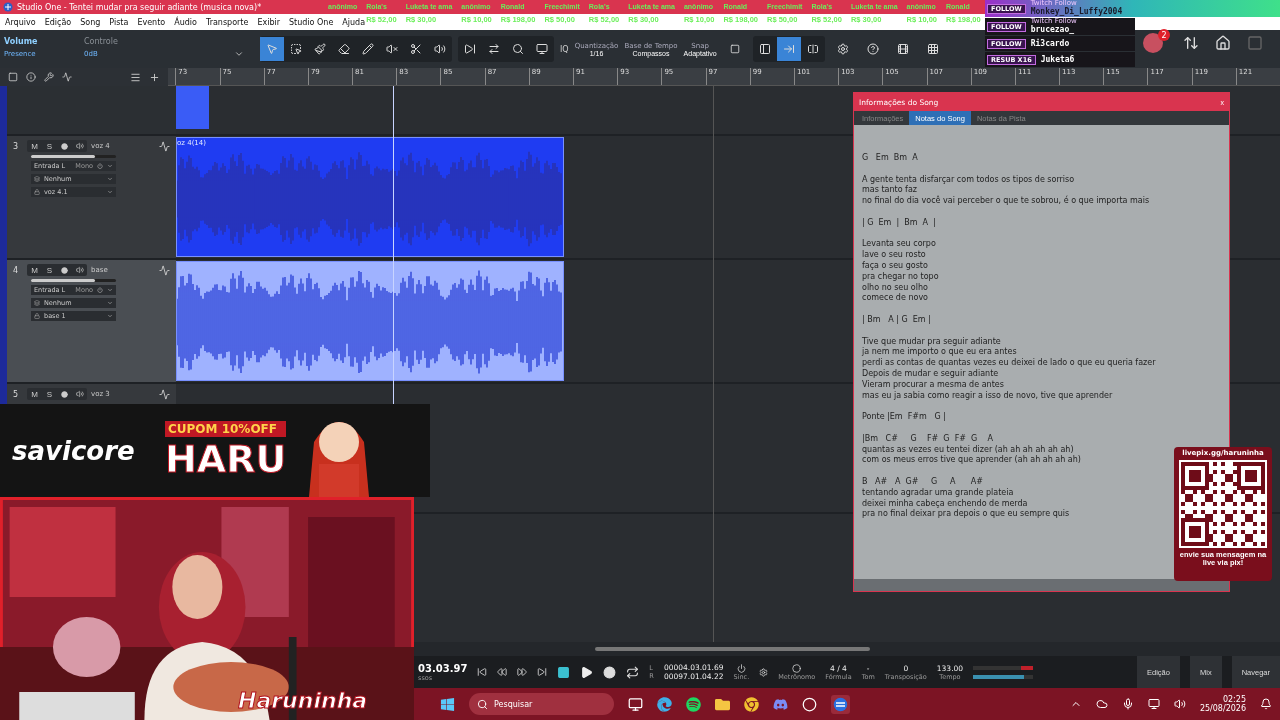  I want to click on task-view-icon, so click(635, 704).